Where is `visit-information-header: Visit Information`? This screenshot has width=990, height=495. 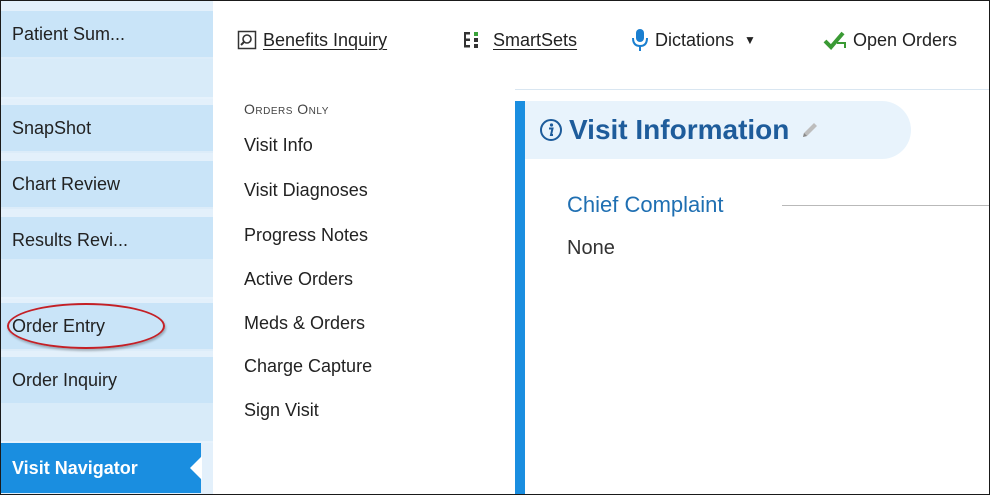 visit-information-header: Visit Information is located at coordinates (718, 130).